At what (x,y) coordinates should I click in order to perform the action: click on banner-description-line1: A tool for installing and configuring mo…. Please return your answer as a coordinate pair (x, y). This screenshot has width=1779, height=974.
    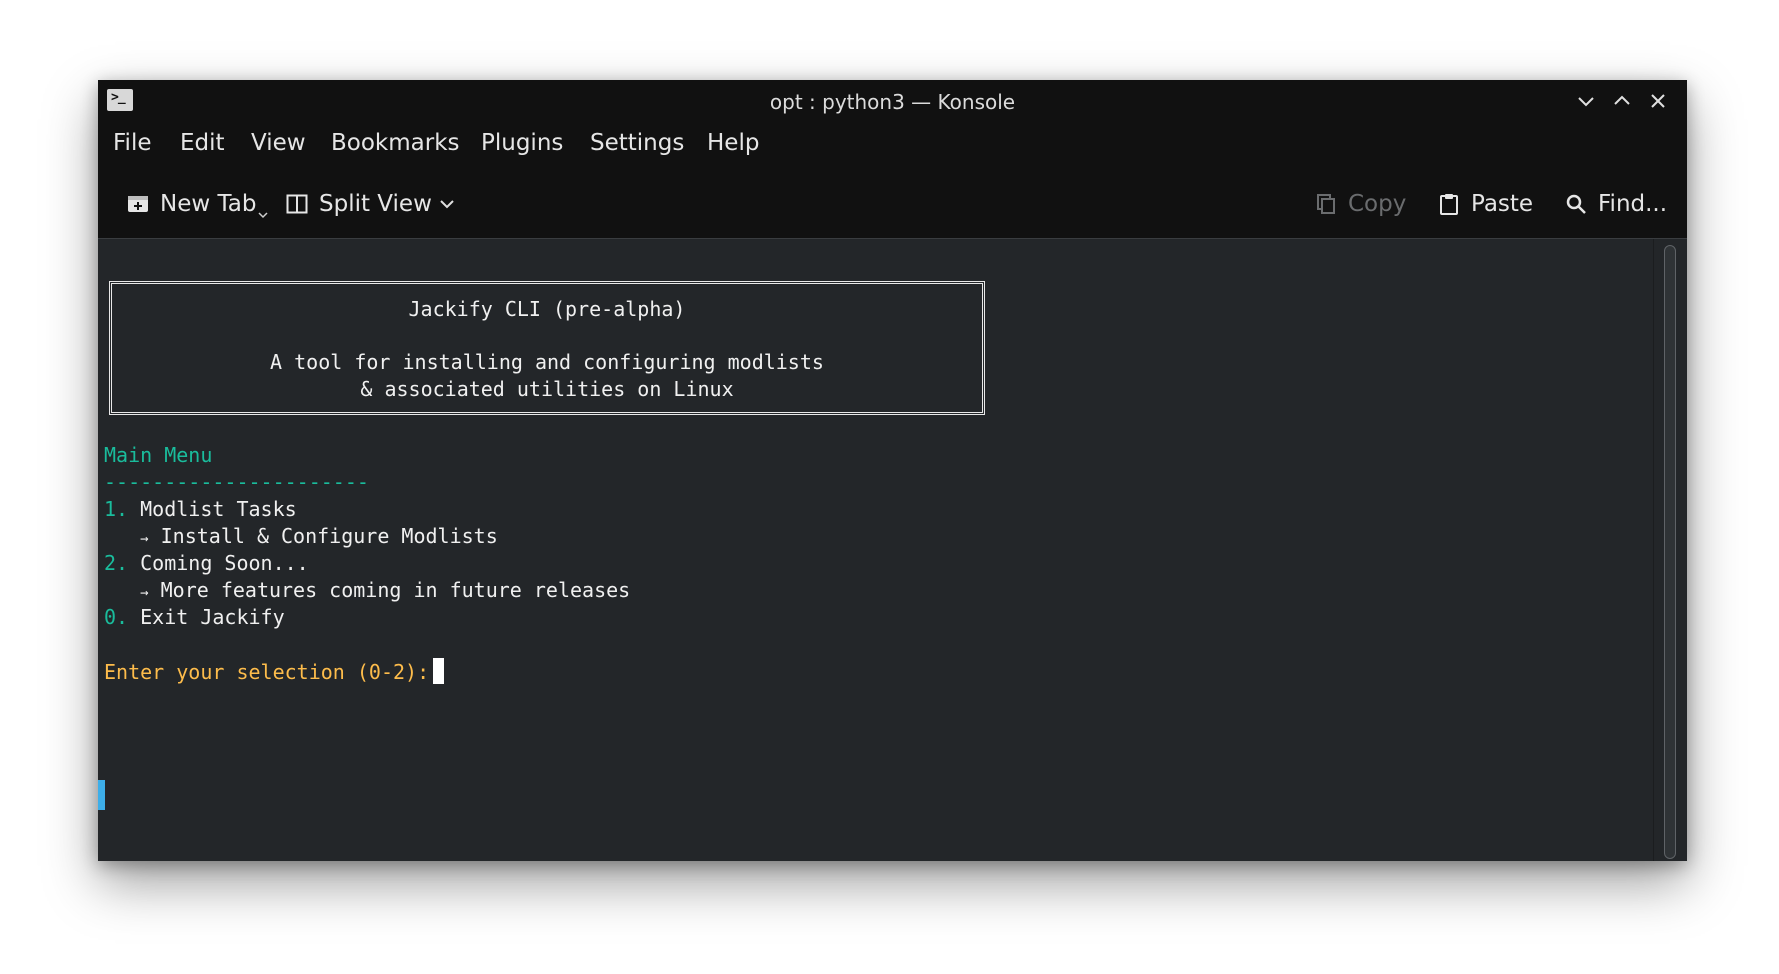
    Looking at the image, I should click on (547, 362).